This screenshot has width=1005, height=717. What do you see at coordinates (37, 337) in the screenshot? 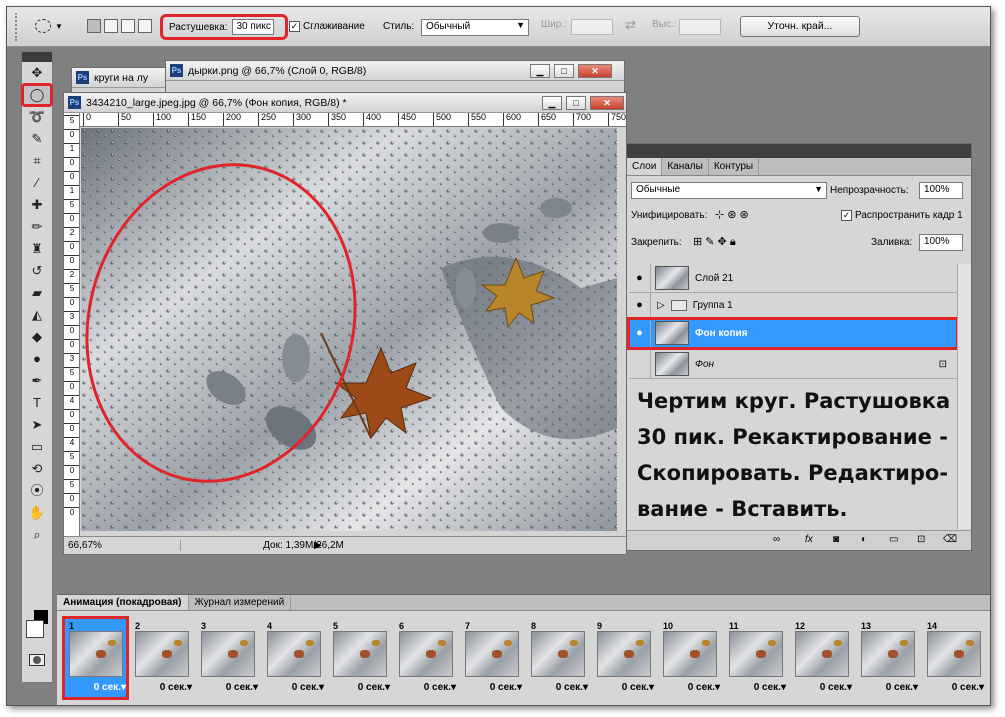
I see `blur-tool: ◆` at bounding box center [37, 337].